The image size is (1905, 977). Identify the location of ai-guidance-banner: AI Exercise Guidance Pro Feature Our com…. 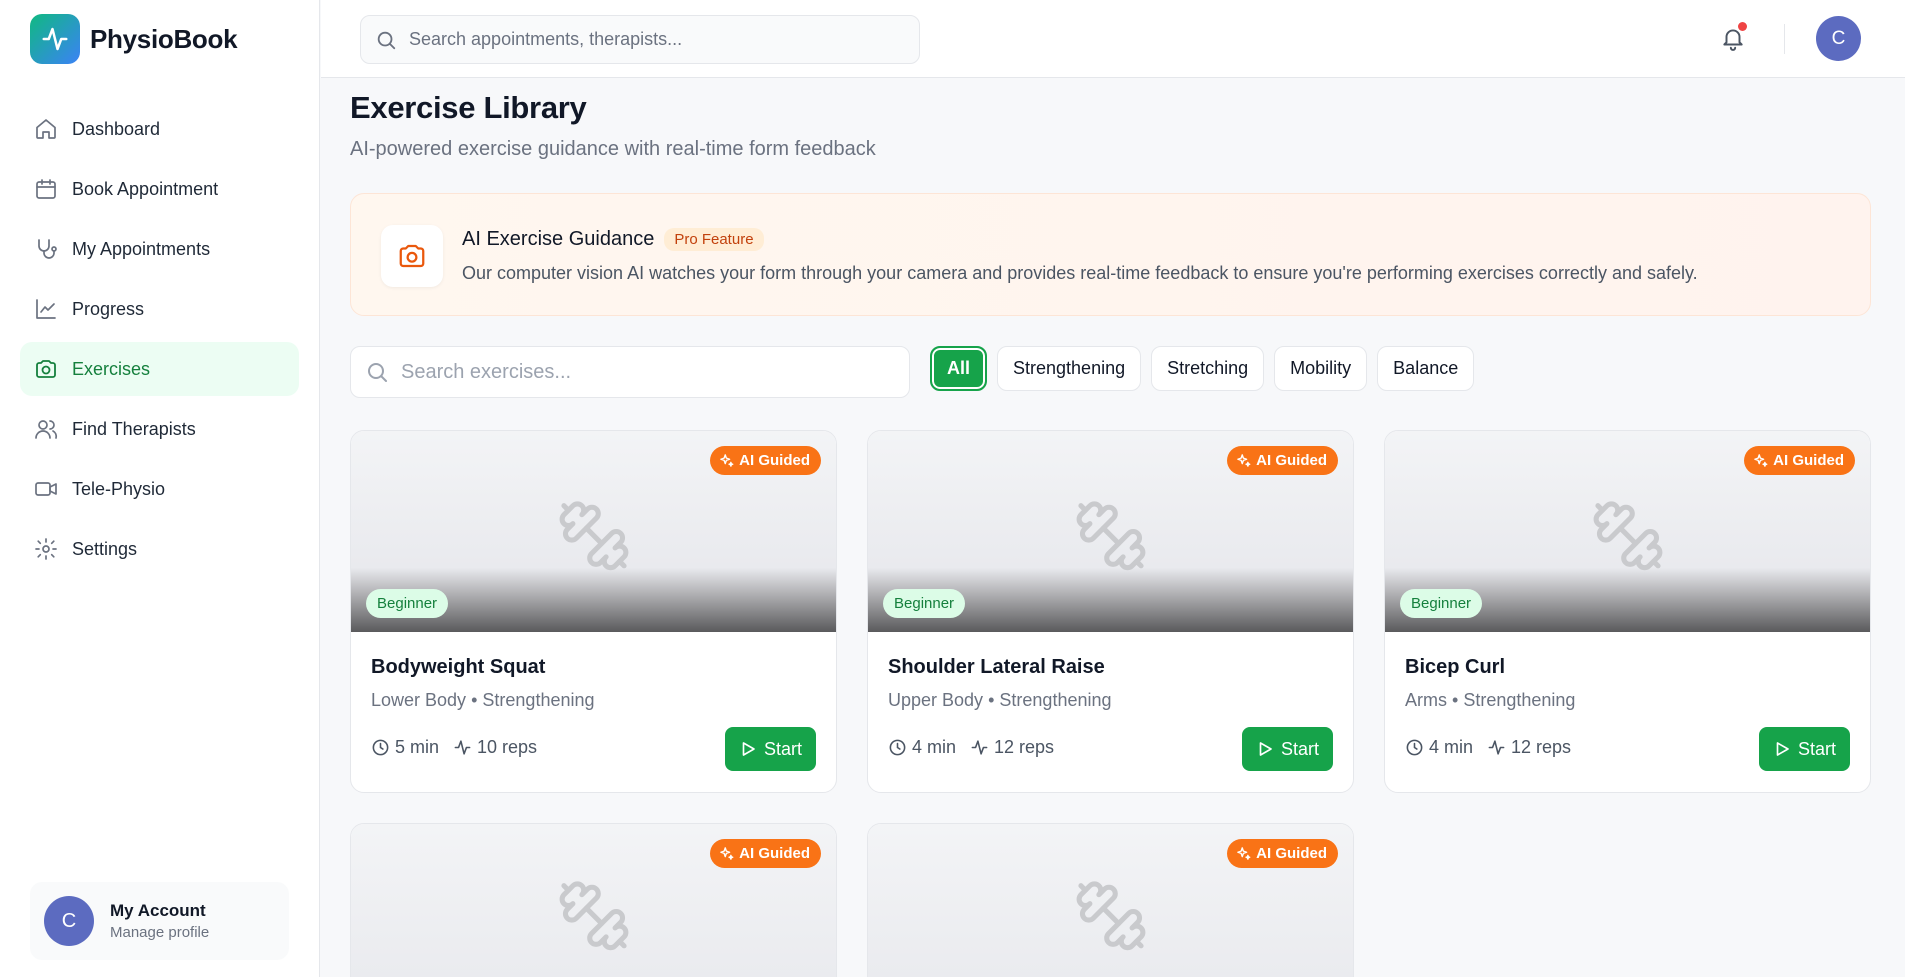
(1110, 254).